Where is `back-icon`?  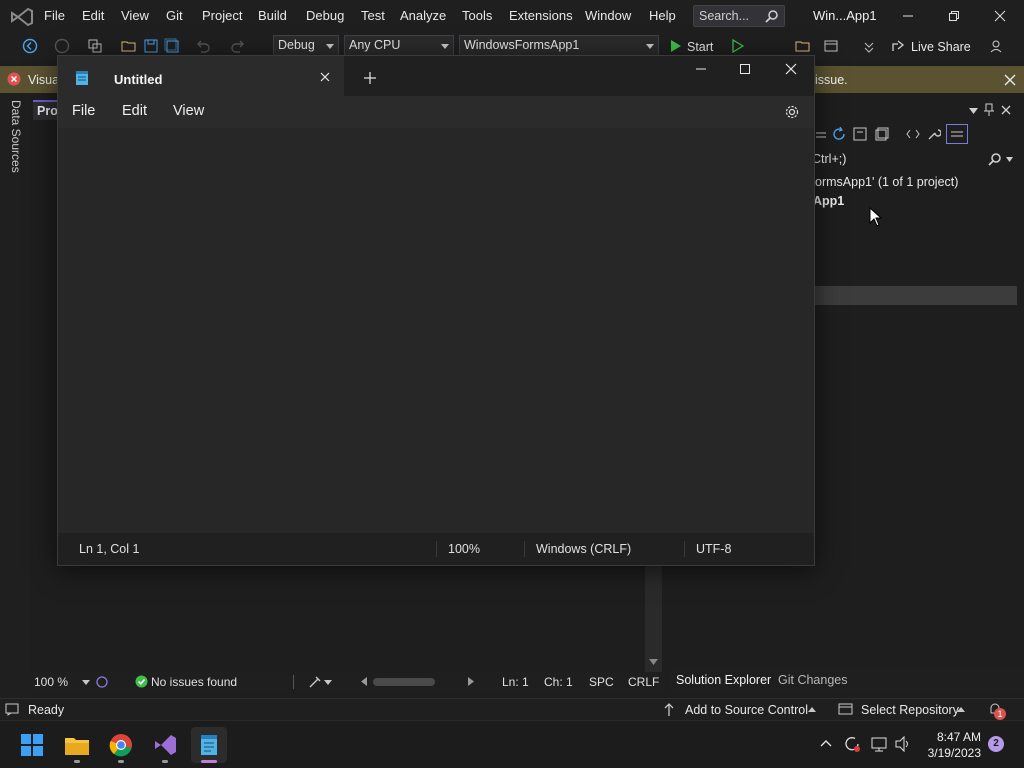
back-icon is located at coordinates (30, 46).